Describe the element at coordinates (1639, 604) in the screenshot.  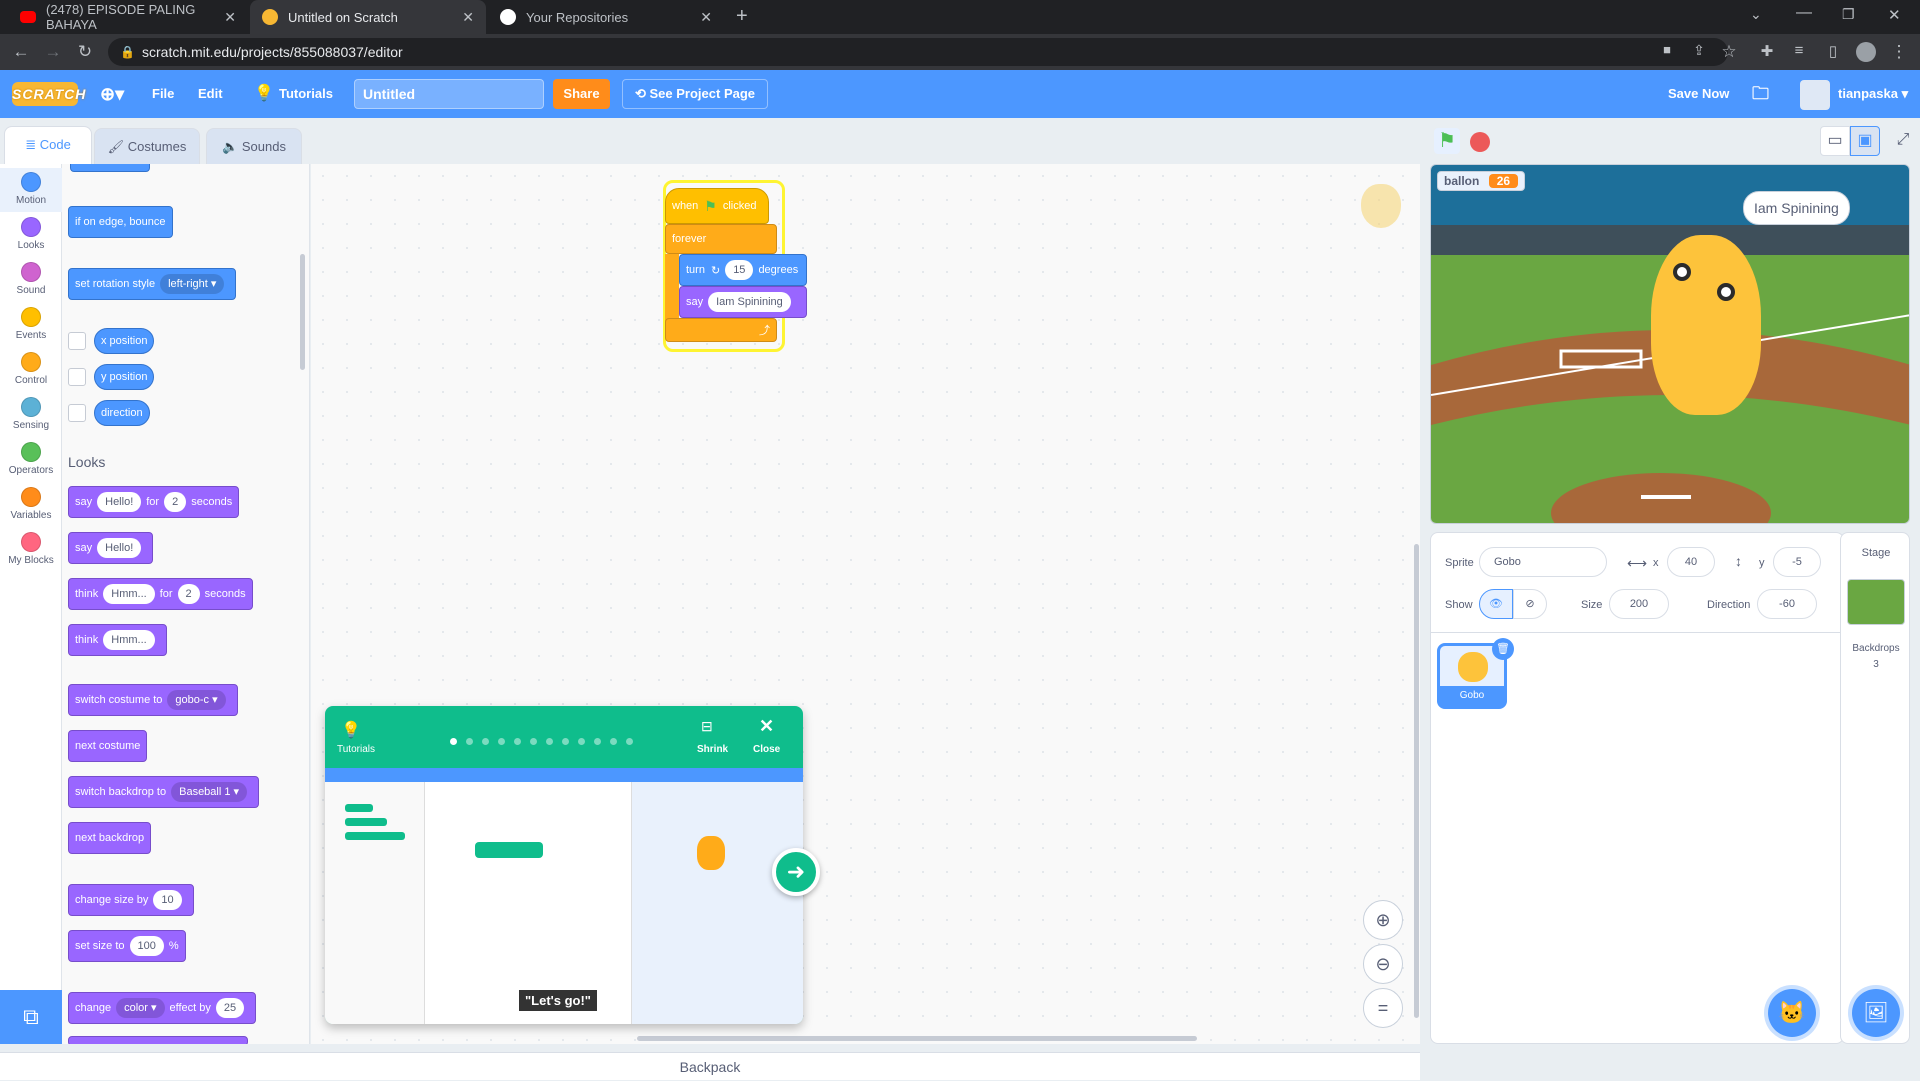
I see `size-input: 200` at that location.